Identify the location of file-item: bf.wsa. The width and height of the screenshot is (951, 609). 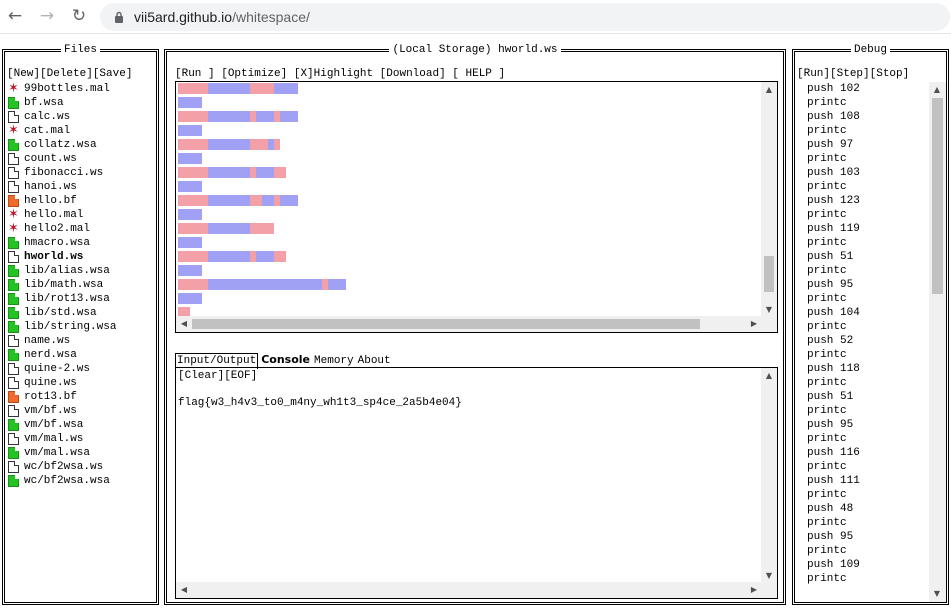
(83, 103).